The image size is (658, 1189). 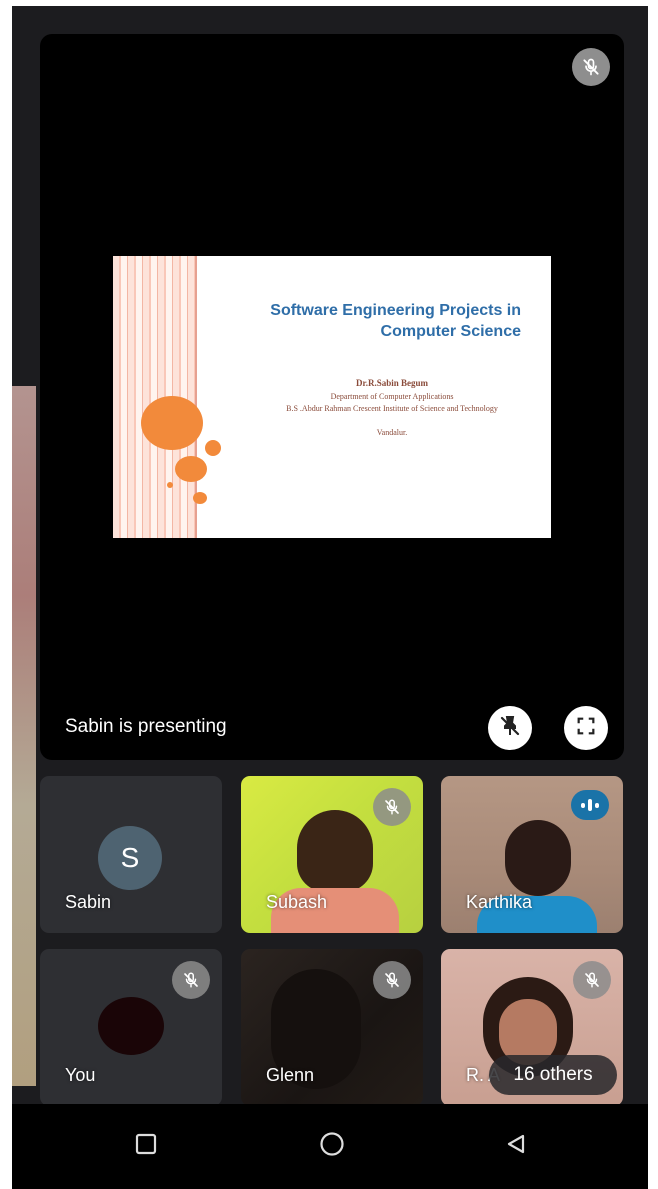 I want to click on square-icon, so click(x=146, y=1146).